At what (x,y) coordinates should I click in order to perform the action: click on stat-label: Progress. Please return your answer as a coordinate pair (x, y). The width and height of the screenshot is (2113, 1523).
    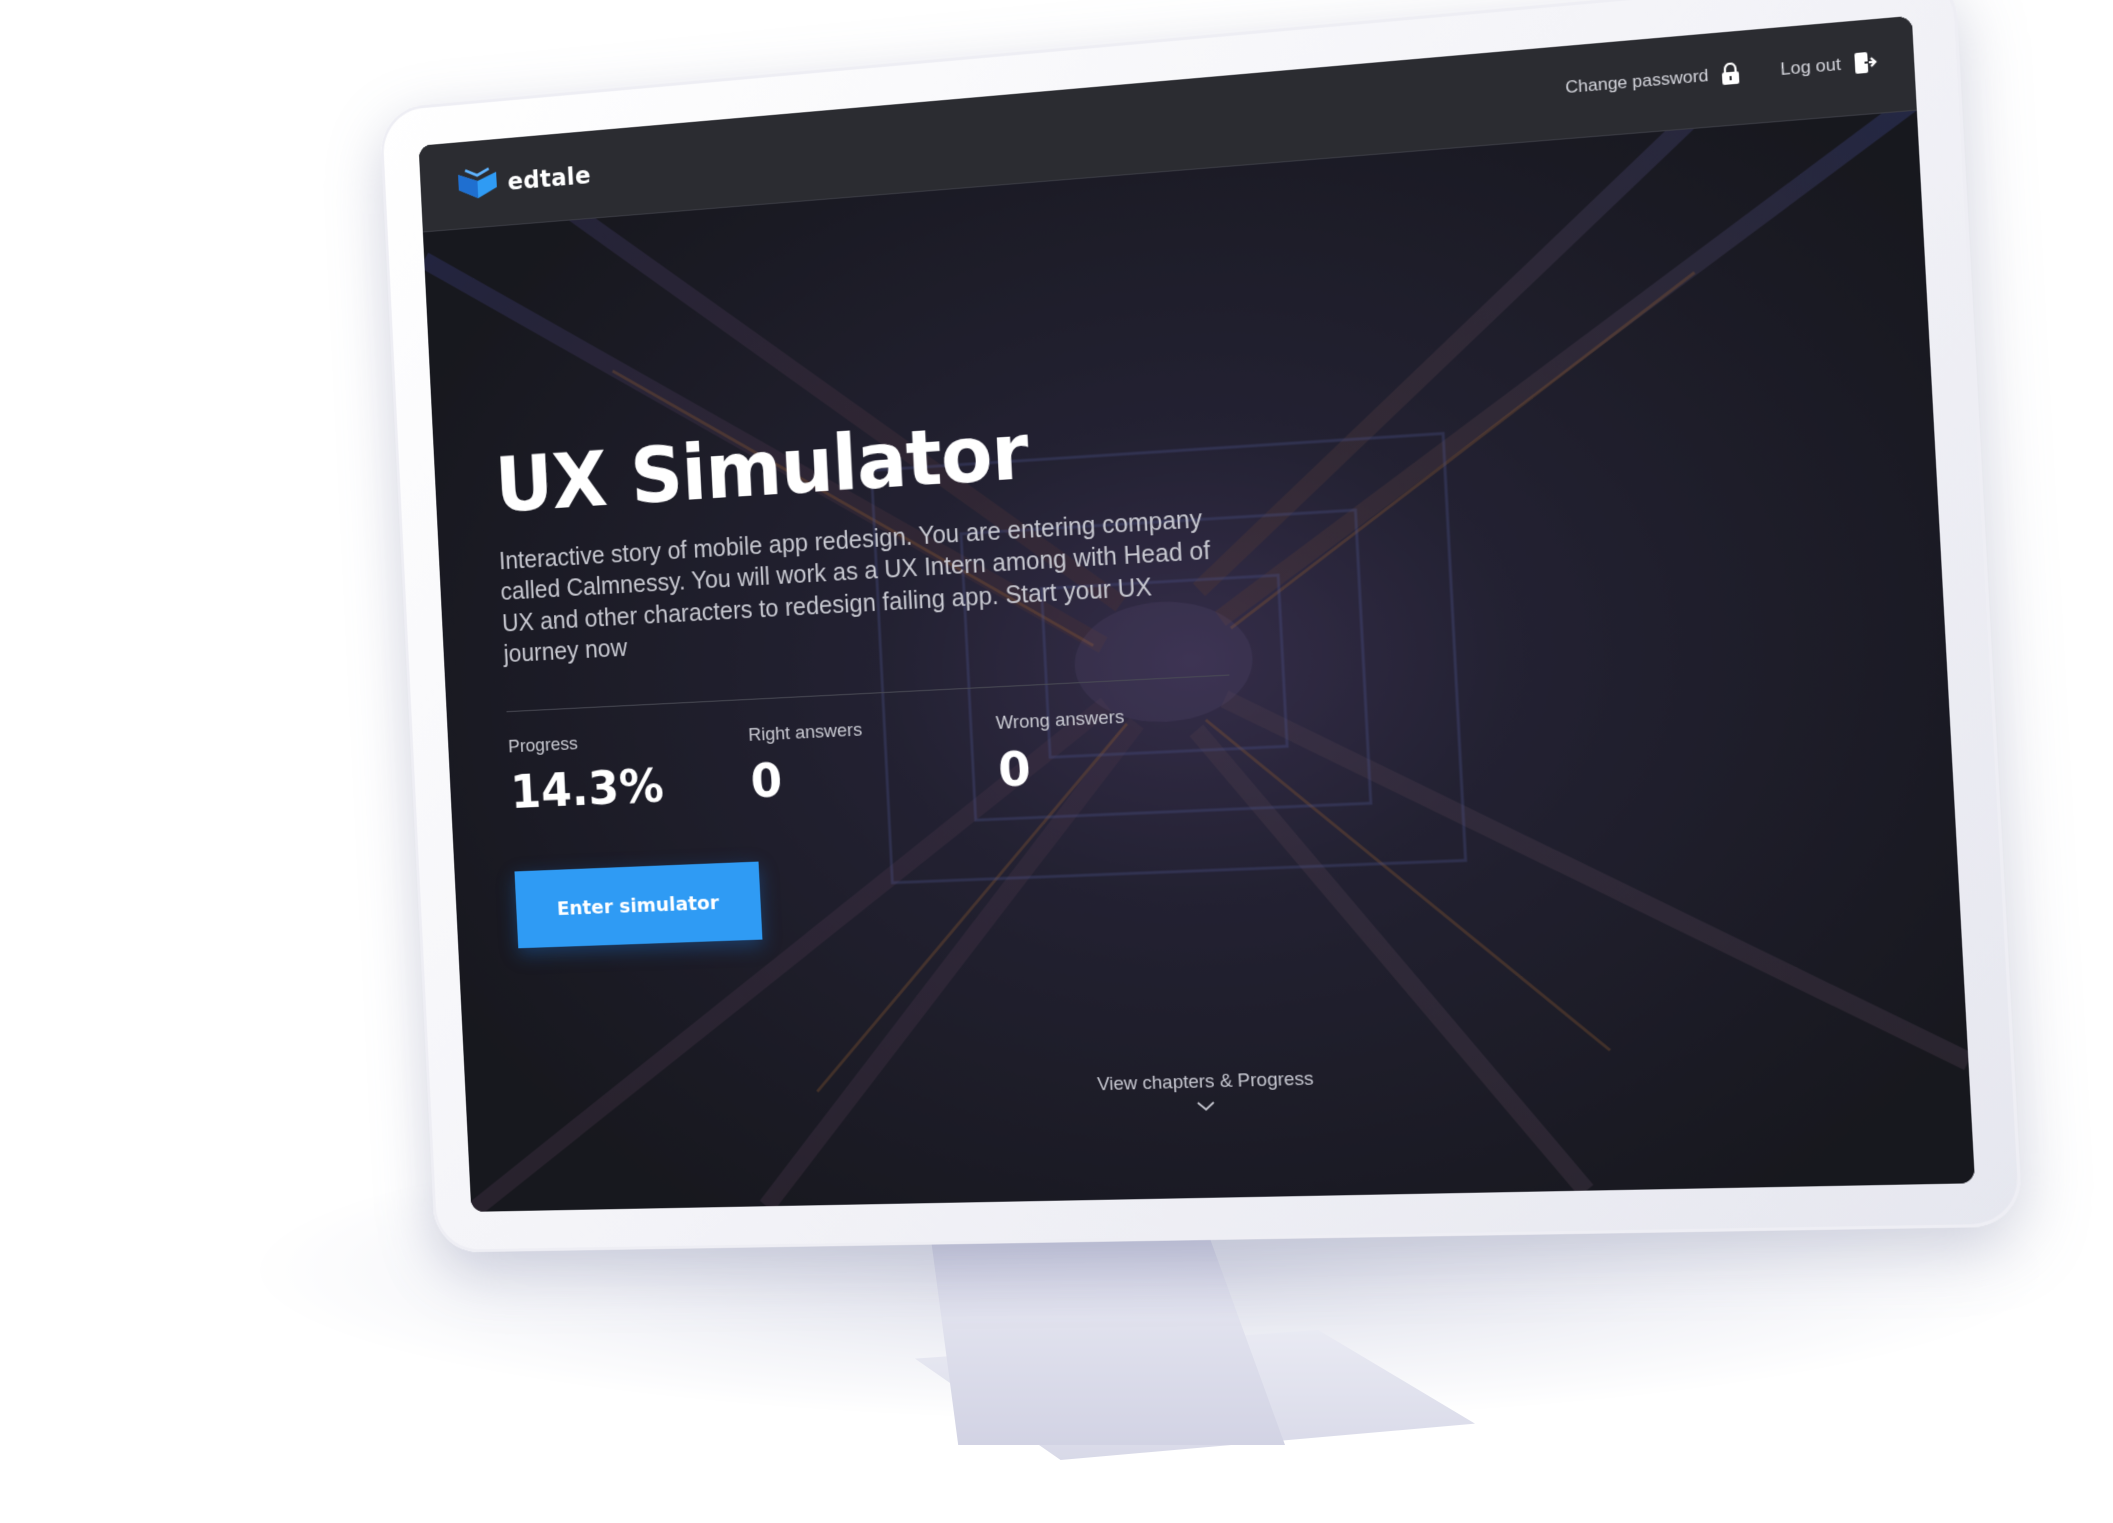
    Looking at the image, I should click on (628, 741).